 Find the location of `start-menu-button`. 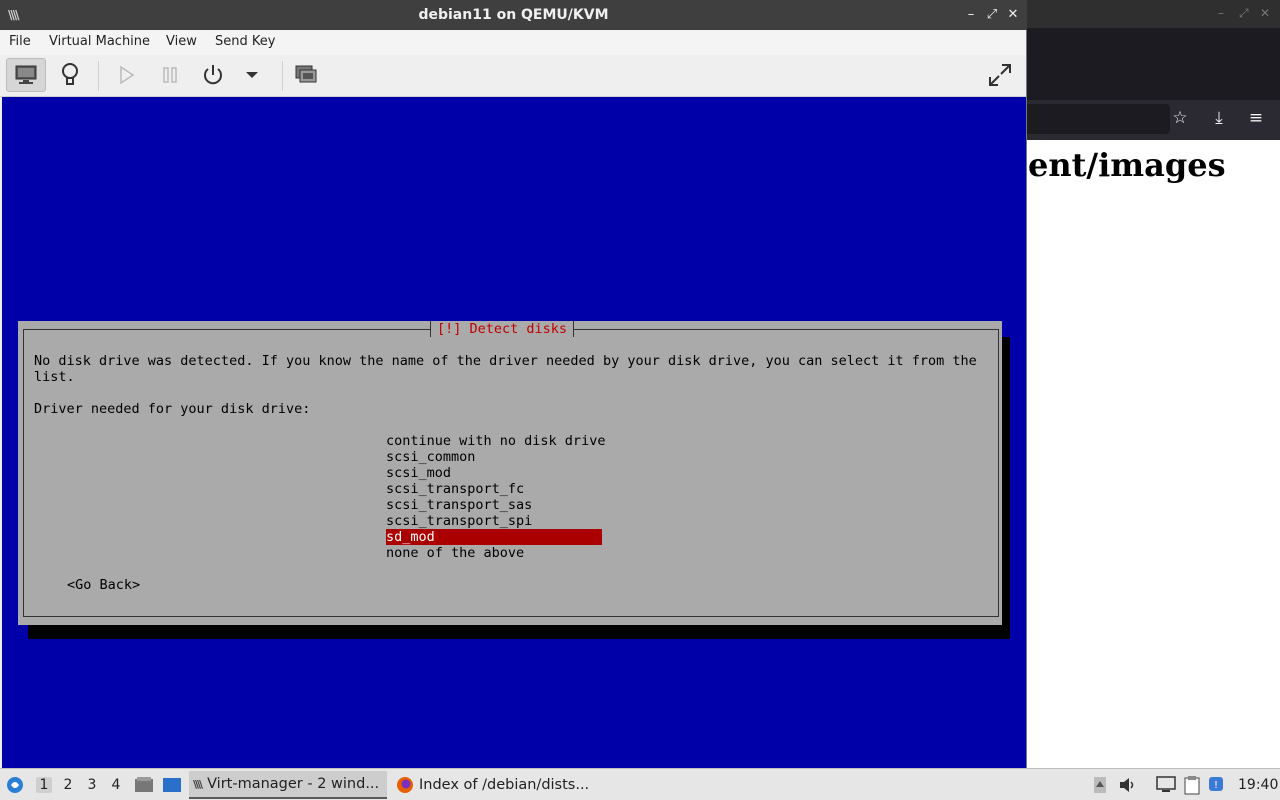

start-menu-button is located at coordinates (15, 785).